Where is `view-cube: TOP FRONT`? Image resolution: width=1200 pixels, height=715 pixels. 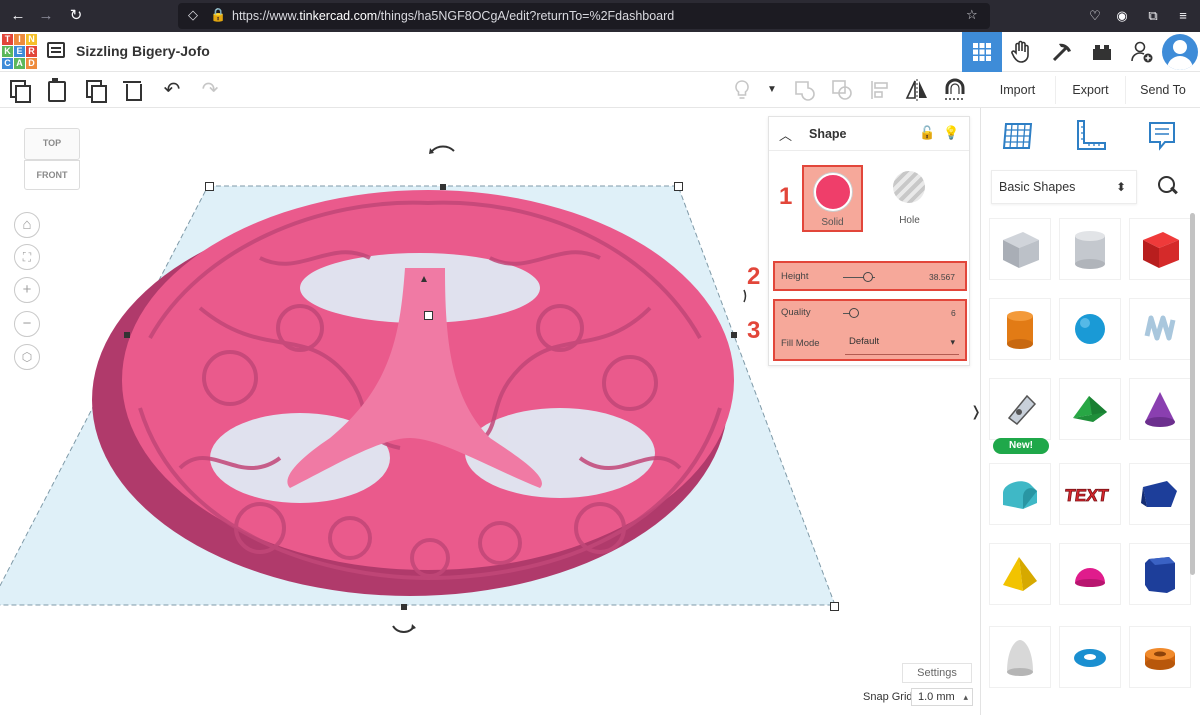 view-cube: TOP FRONT is located at coordinates (52, 163).